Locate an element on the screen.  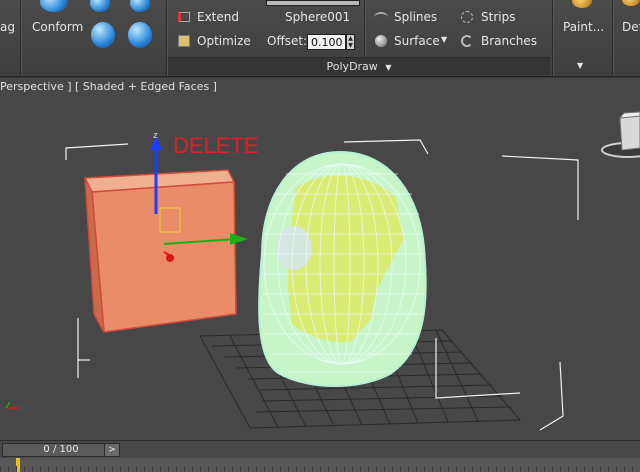
next-frame-button: > is located at coordinates (112, 450).